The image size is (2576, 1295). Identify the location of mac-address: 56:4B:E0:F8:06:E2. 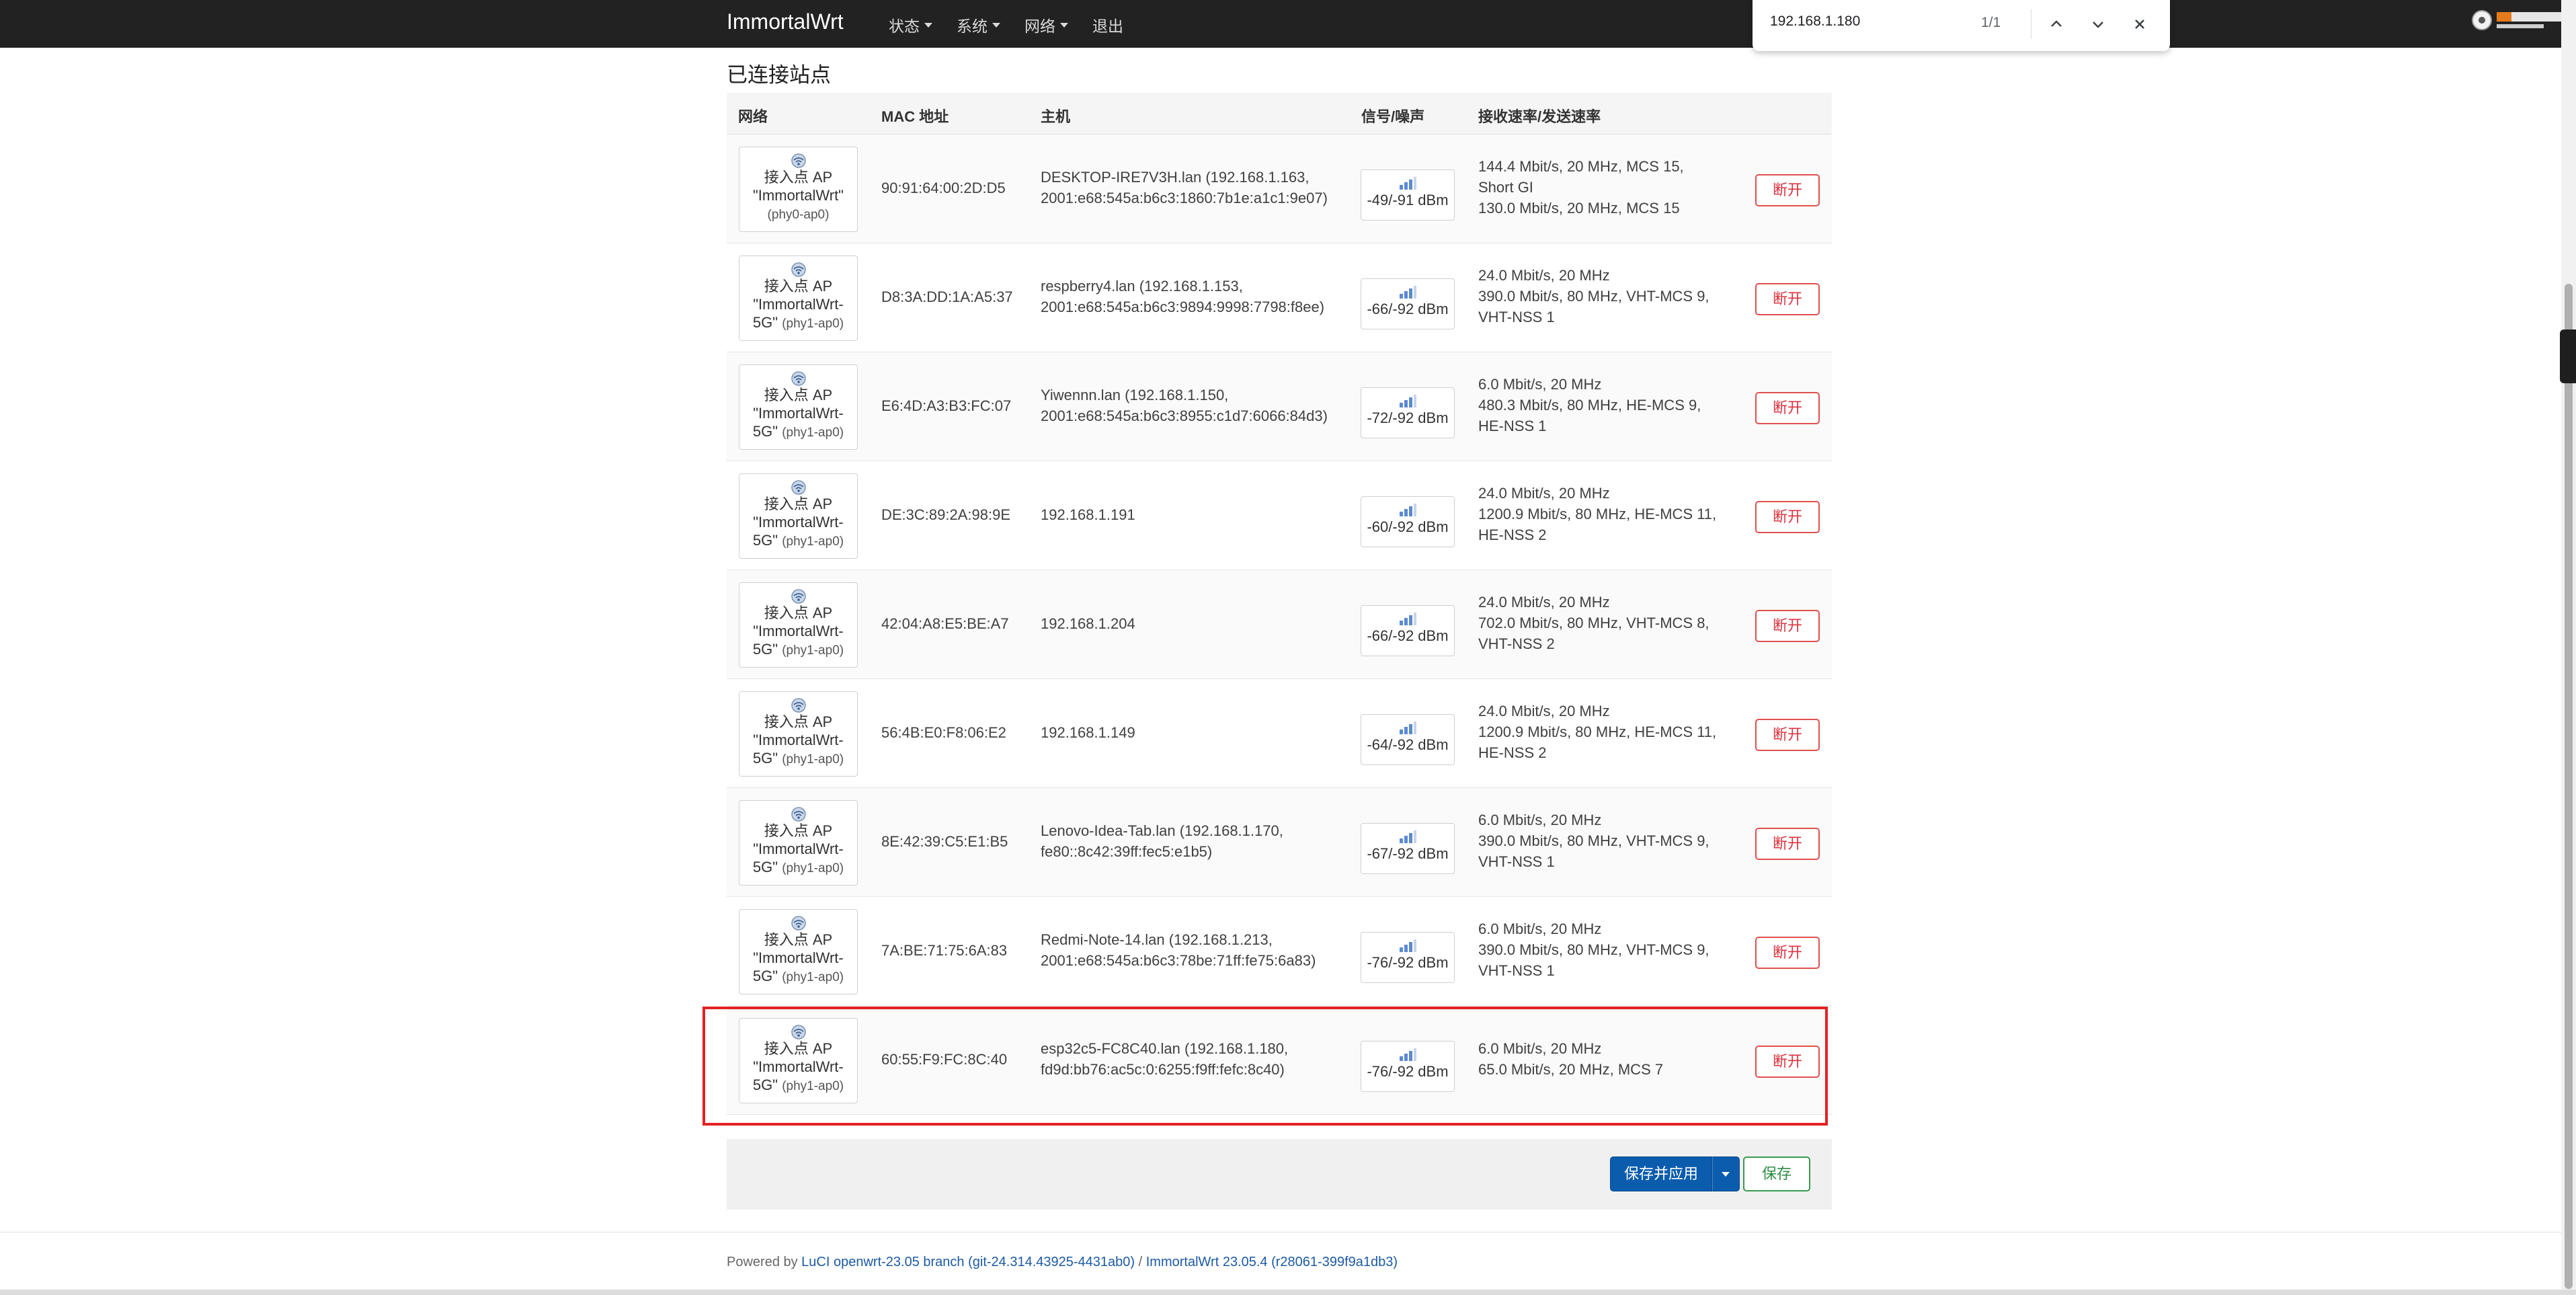
(943, 732).